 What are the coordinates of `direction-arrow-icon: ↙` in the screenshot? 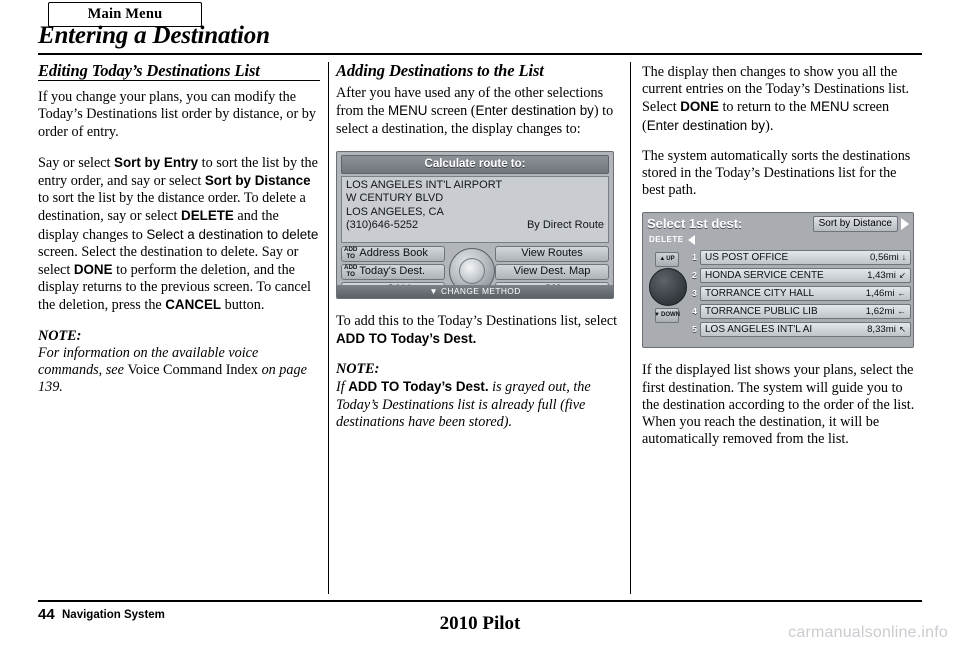 It's located at (902, 275).